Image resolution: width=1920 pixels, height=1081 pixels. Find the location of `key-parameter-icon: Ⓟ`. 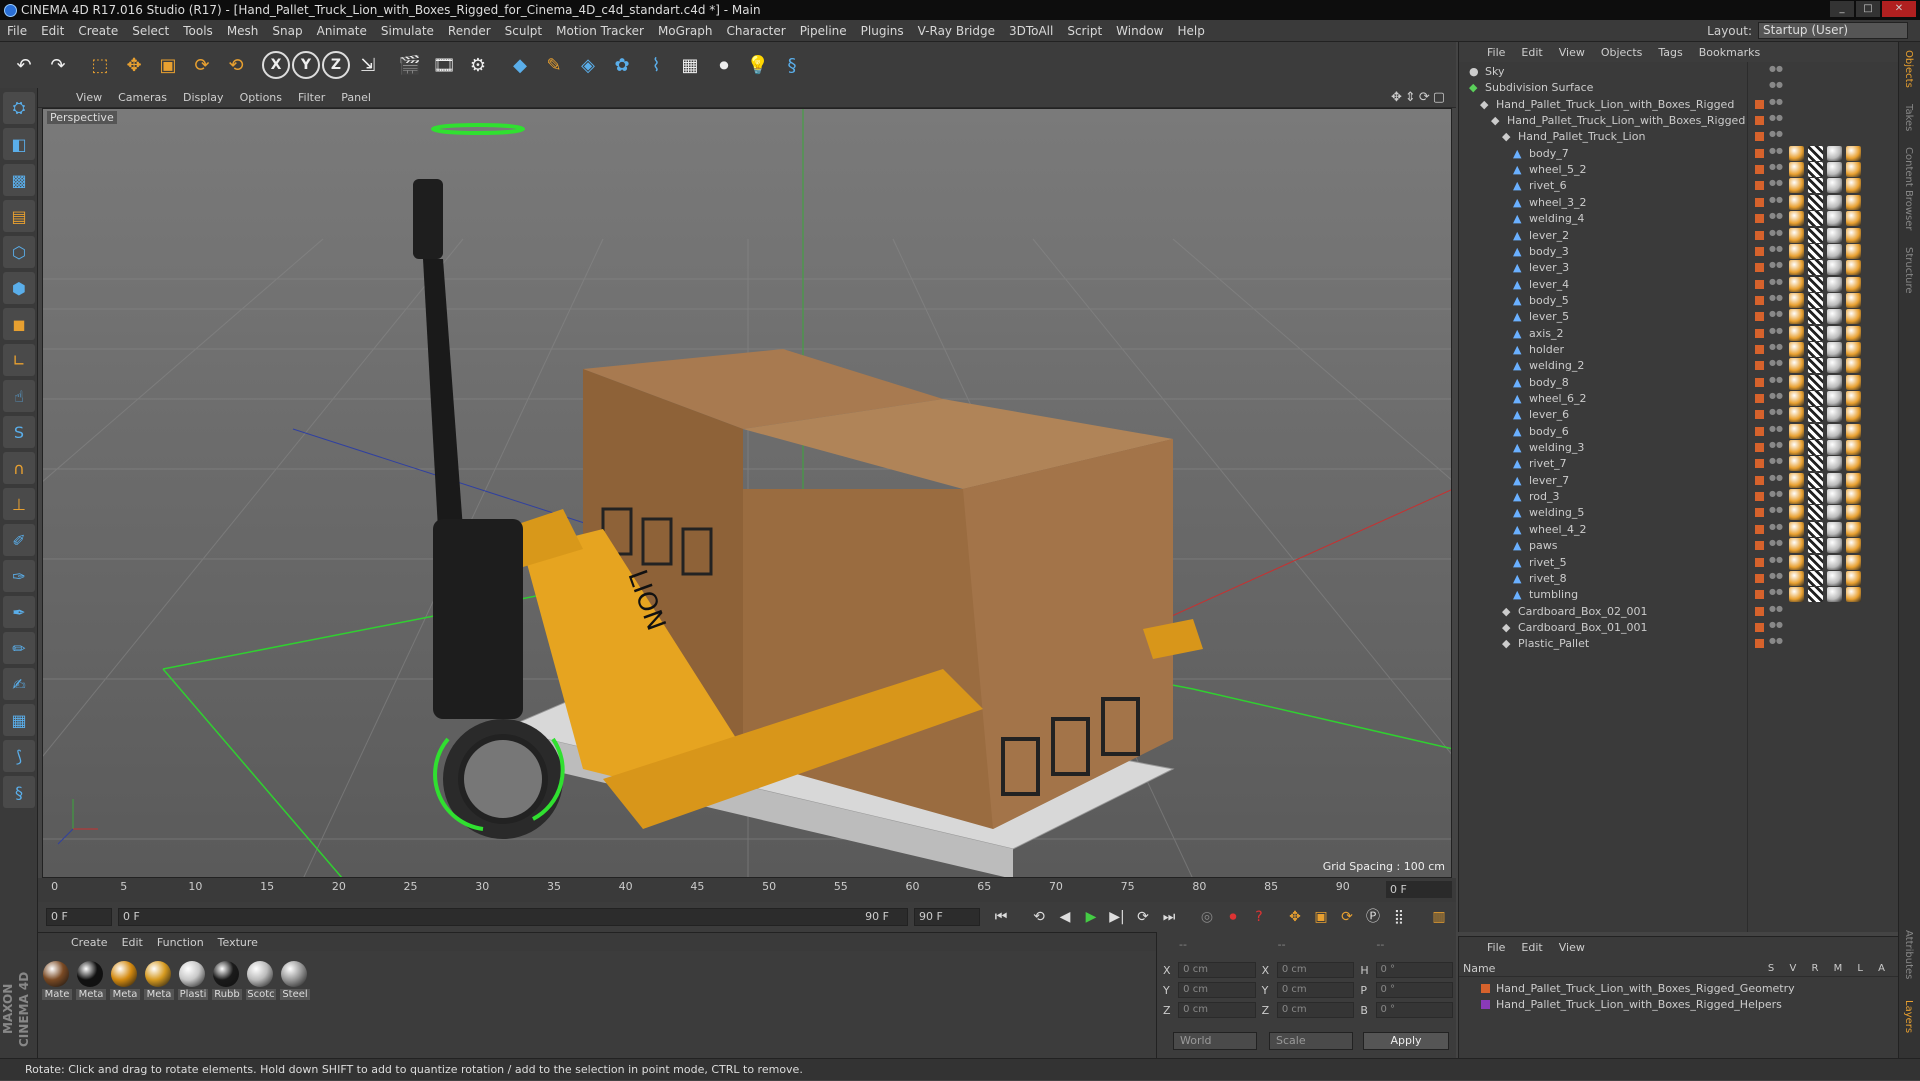

key-parameter-icon: Ⓟ is located at coordinates (1373, 917).